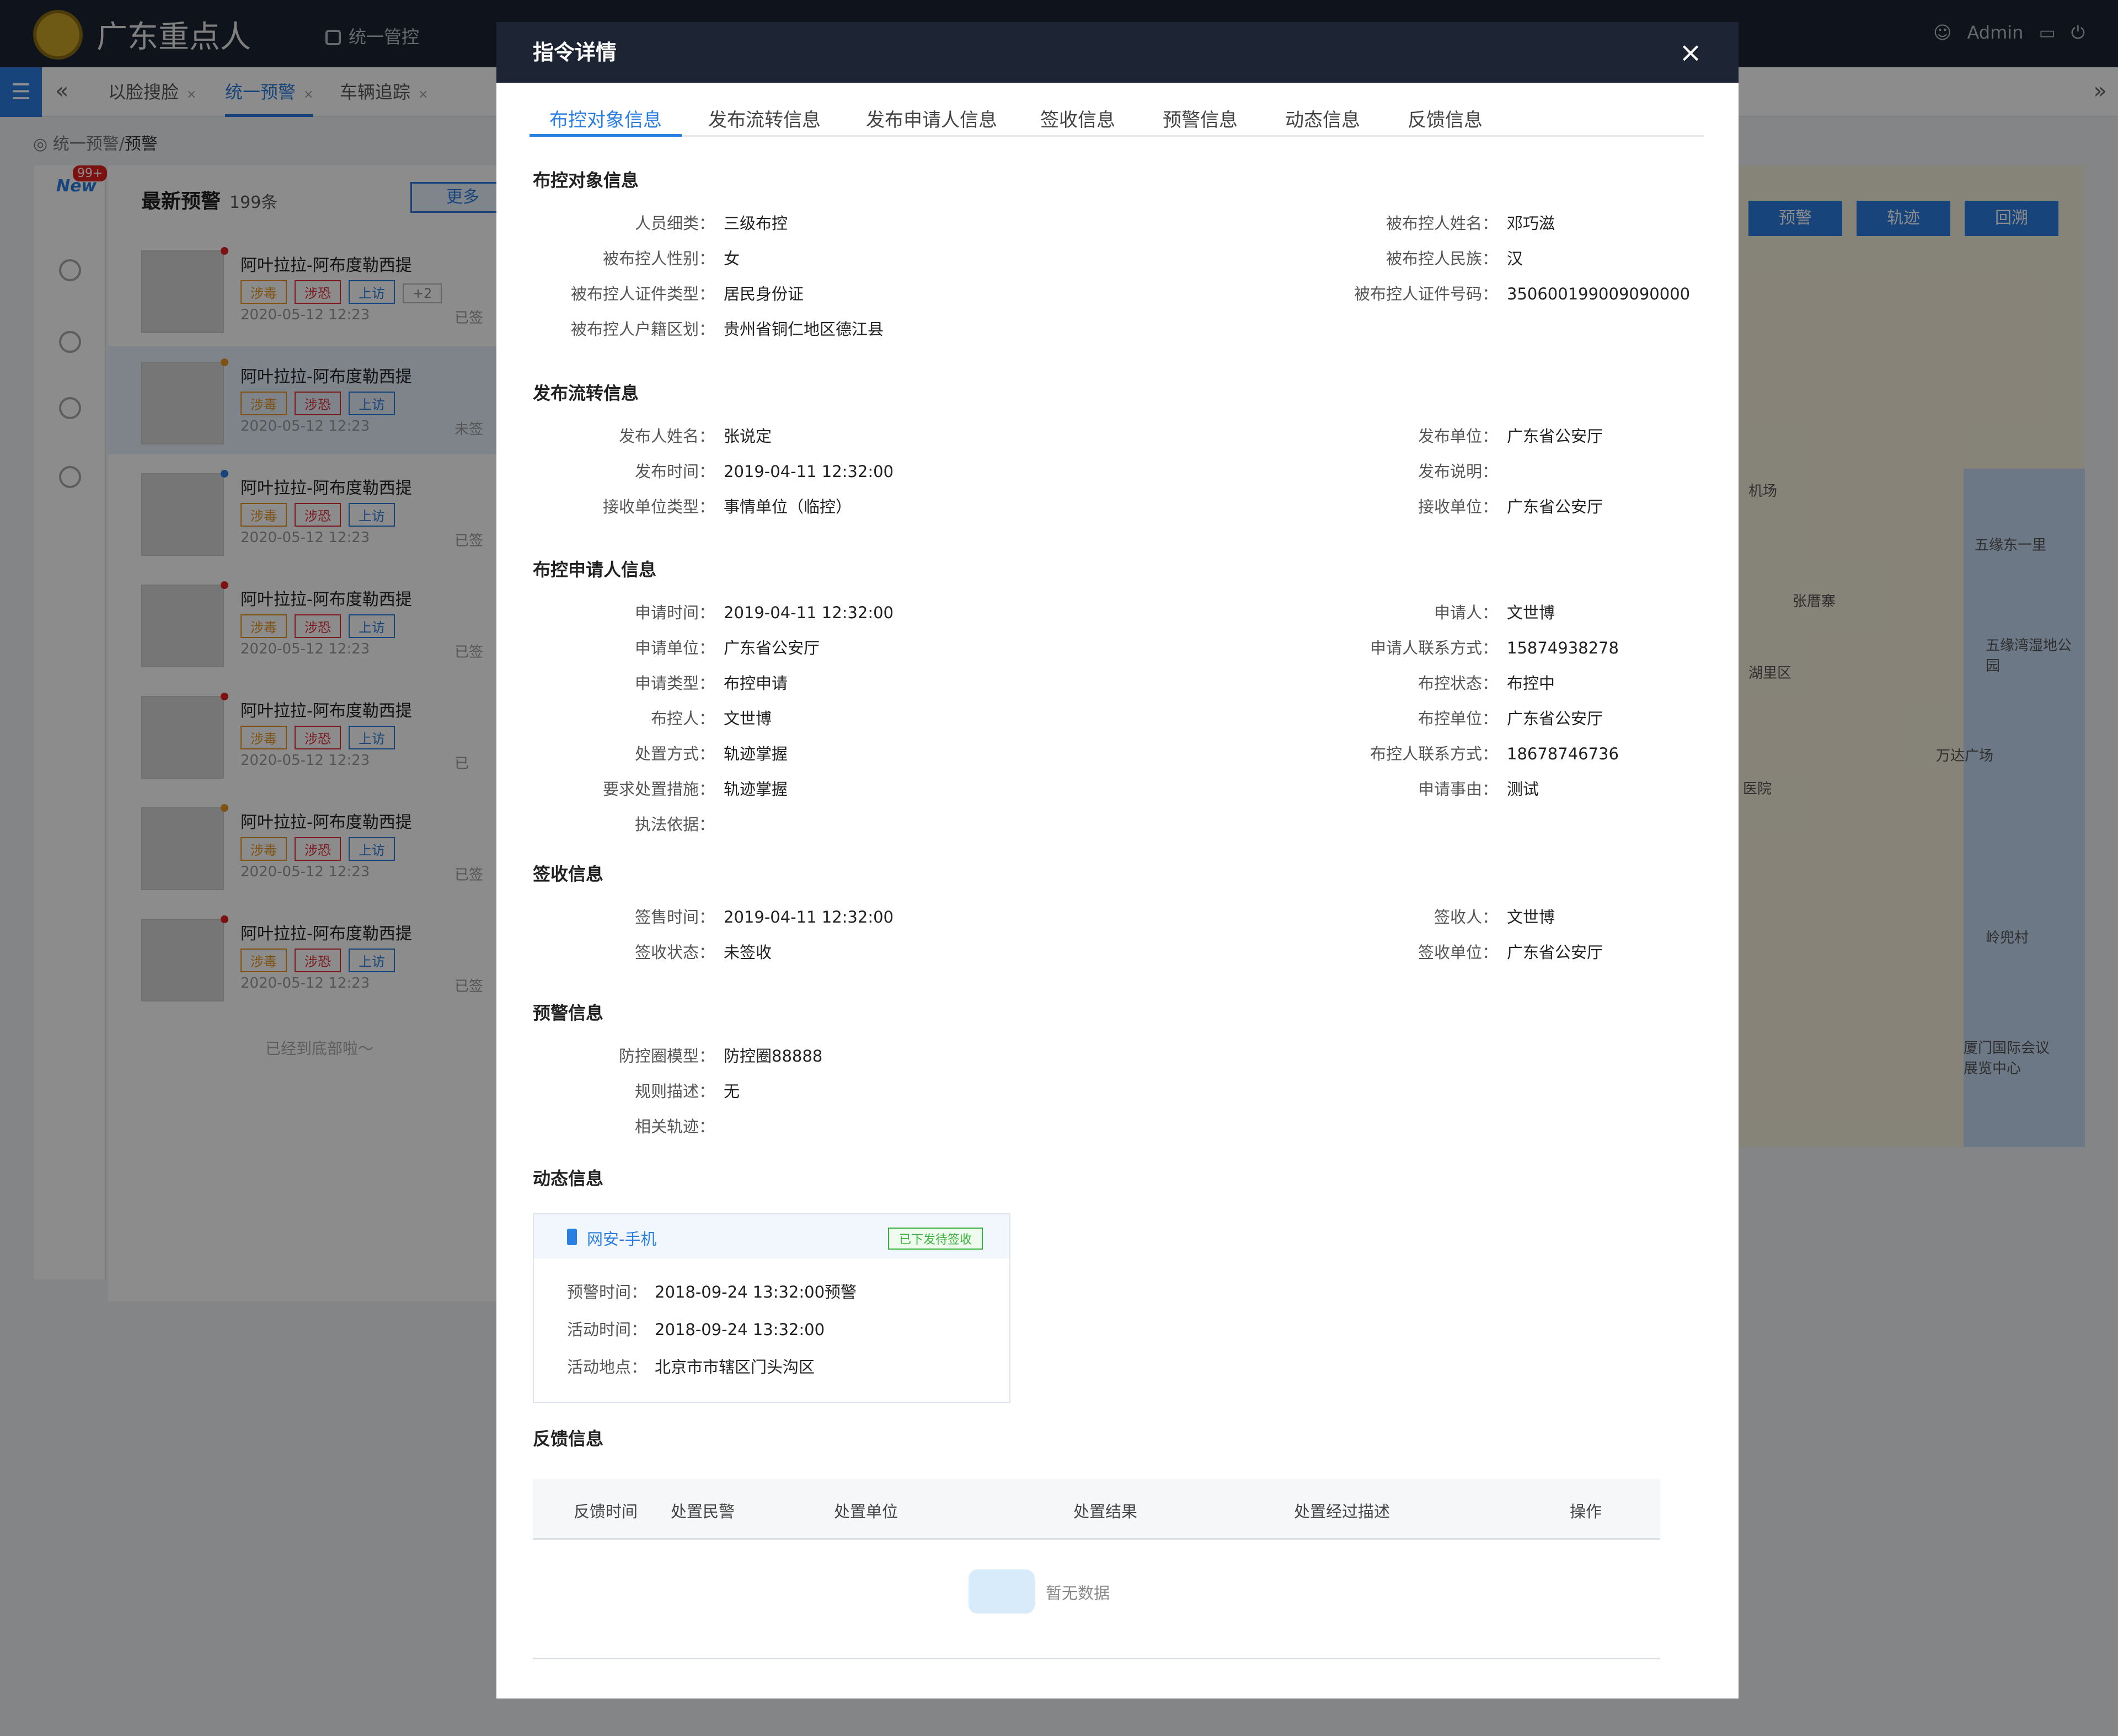  Describe the element at coordinates (1039, 1591) in the screenshot. I see `empty-state: 暂无数据` at that location.